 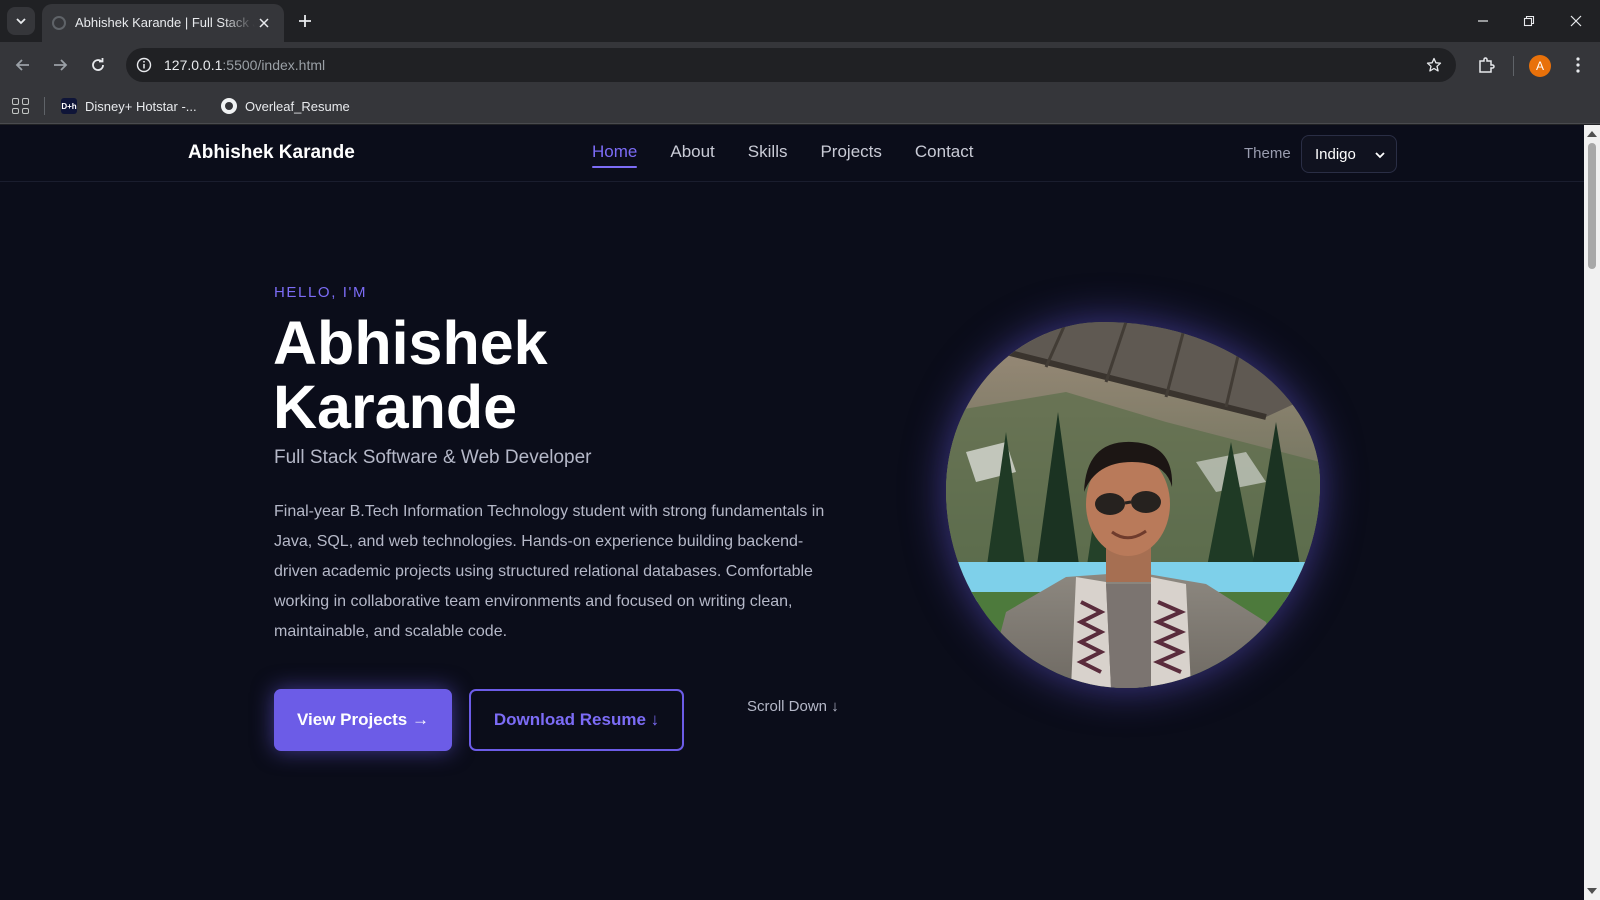 I want to click on close-icon, so click(x=1576, y=21).